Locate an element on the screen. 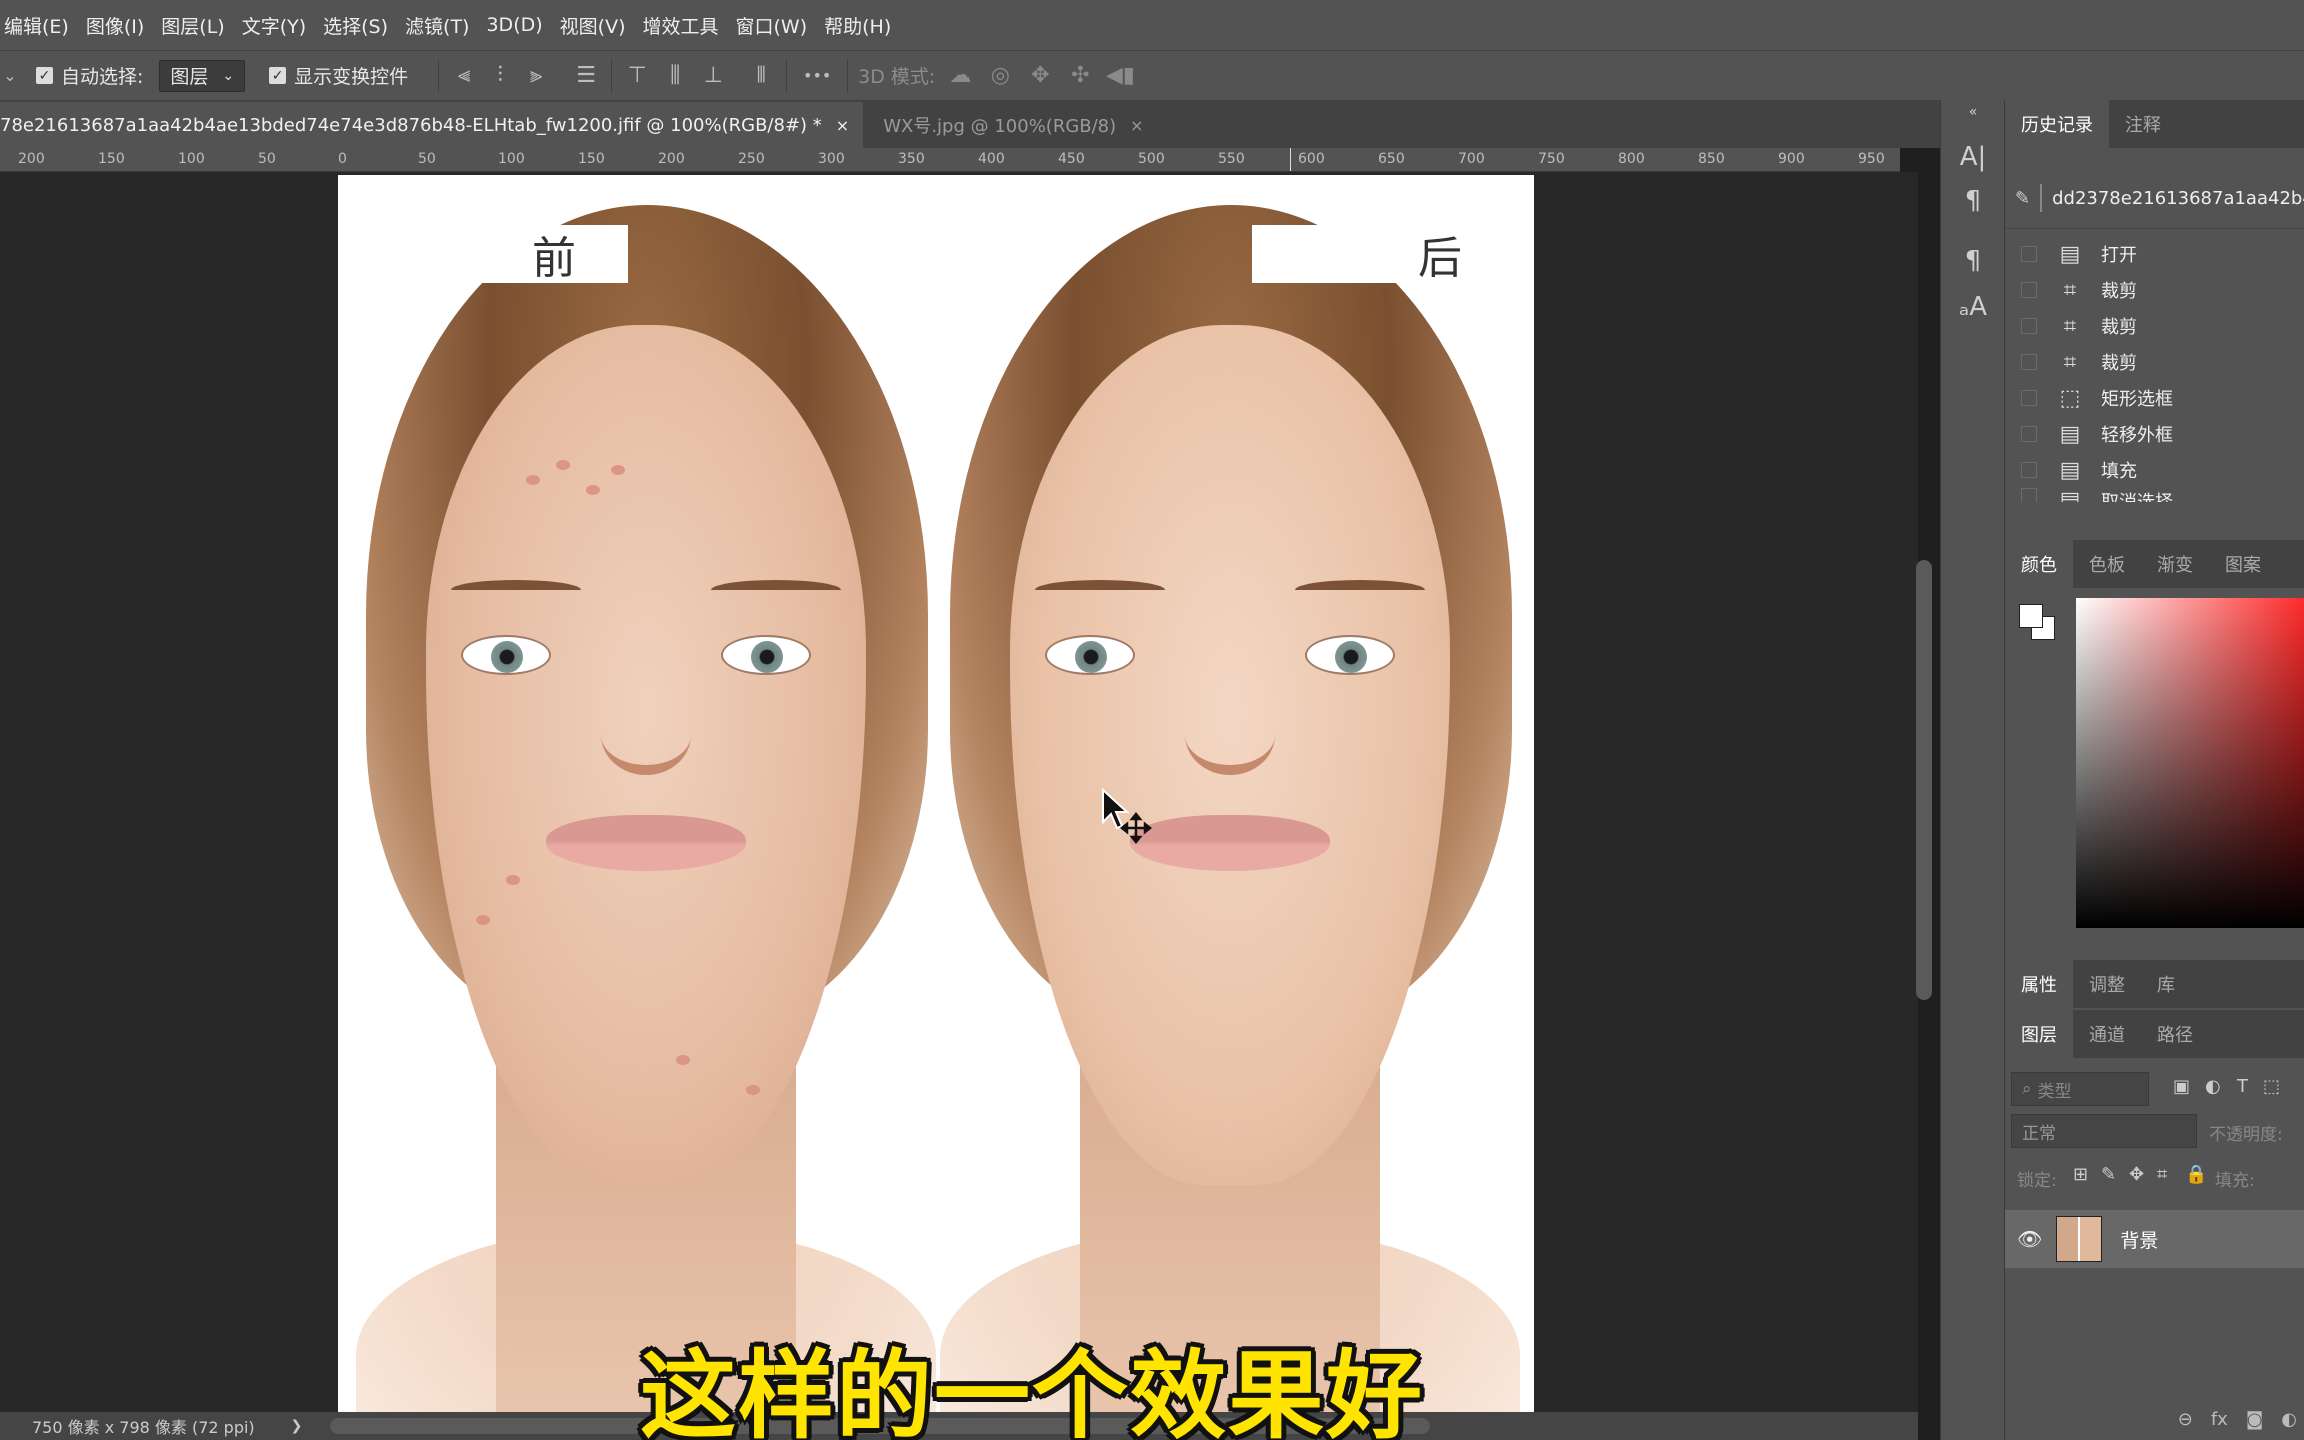  orbit-3d-icon: ☁ is located at coordinates (960, 76).